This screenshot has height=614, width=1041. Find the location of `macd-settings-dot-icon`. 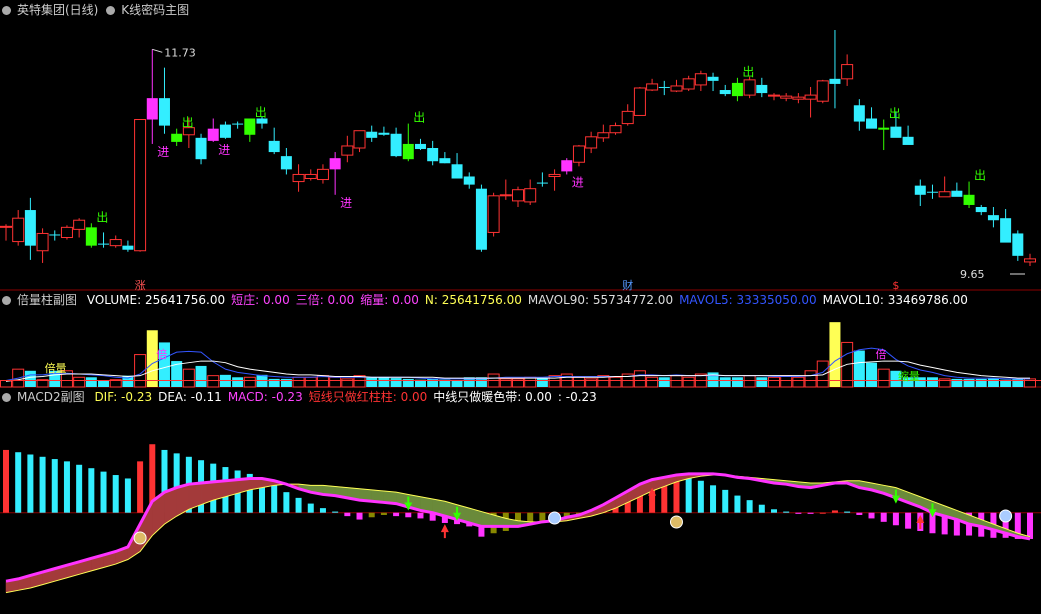

macd-settings-dot-icon is located at coordinates (6, 397).